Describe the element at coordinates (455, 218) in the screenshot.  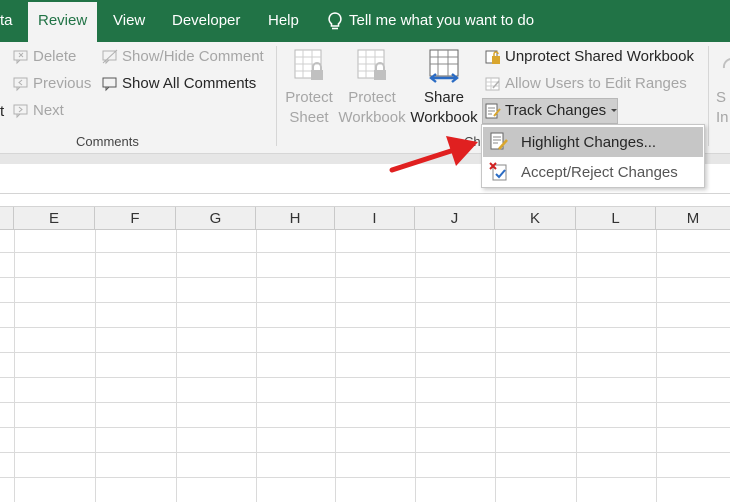
I see `column-header: J` at that location.